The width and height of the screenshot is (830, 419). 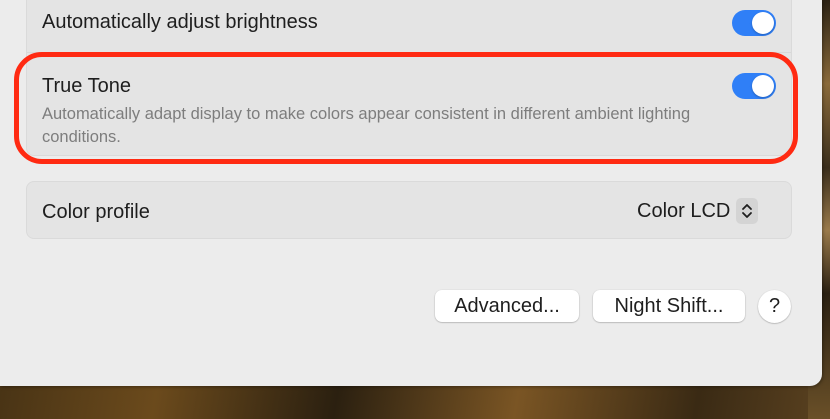 What do you see at coordinates (180, 22) in the screenshot?
I see `auto-brightness-label: Automatically adjust brightness` at bounding box center [180, 22].